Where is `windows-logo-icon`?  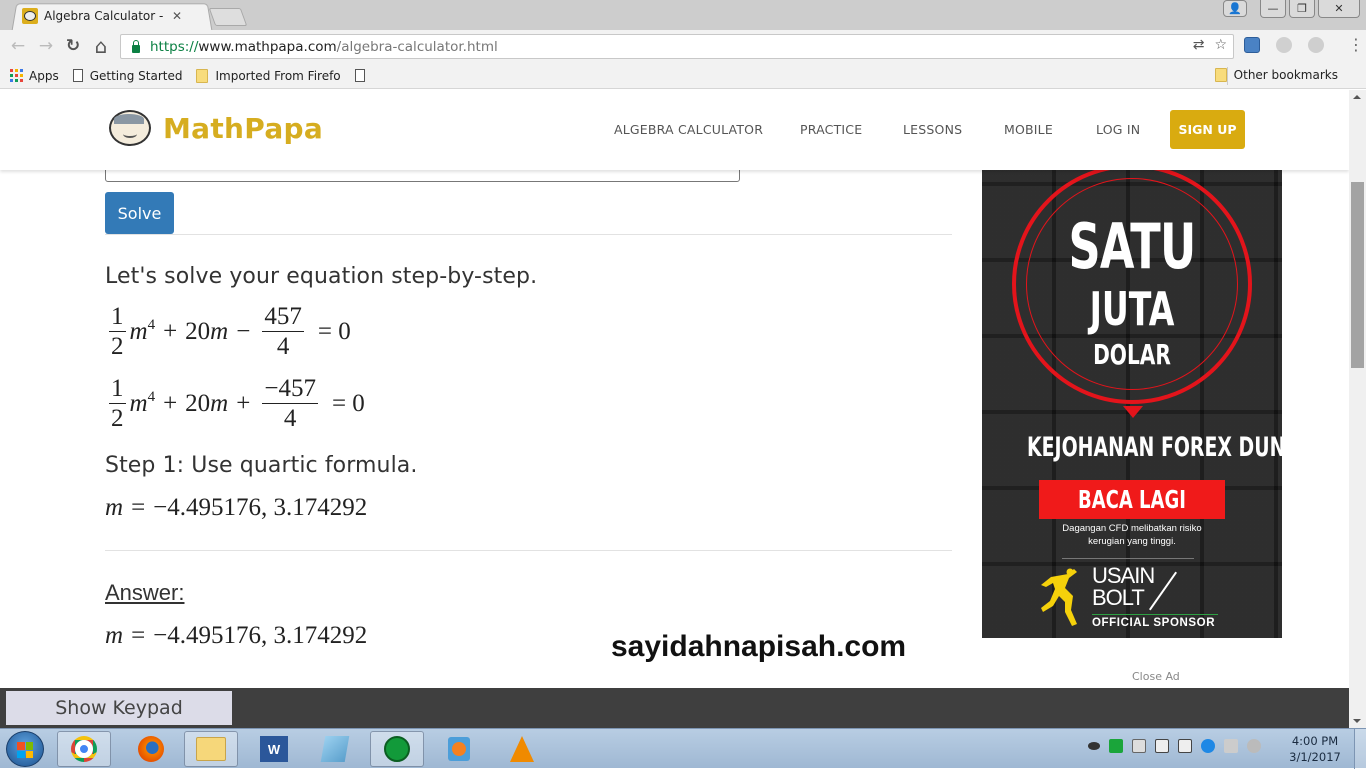
windows-logo-icon is located at coordinates (25, 750).